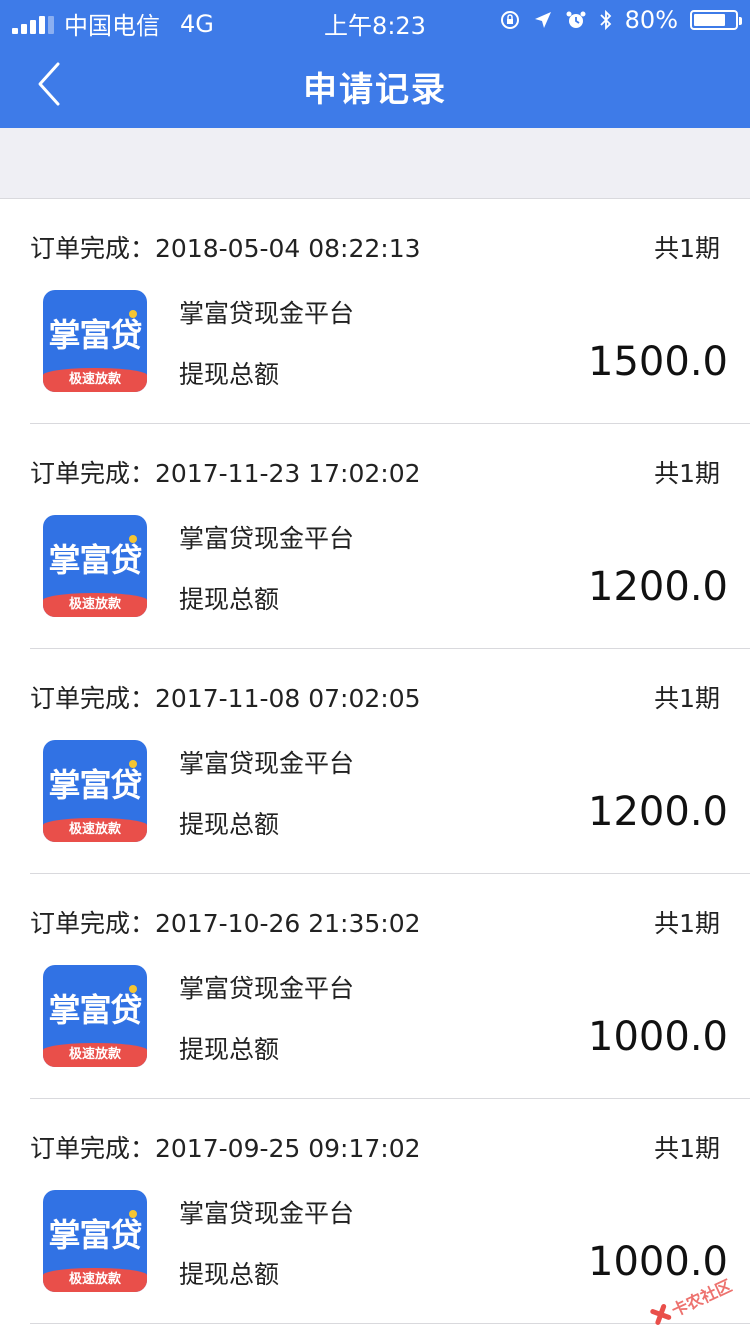 The image size is (750, 1334). I want to click on order-datetime: 2017-11-23 17:02:02, so click(288, 473).